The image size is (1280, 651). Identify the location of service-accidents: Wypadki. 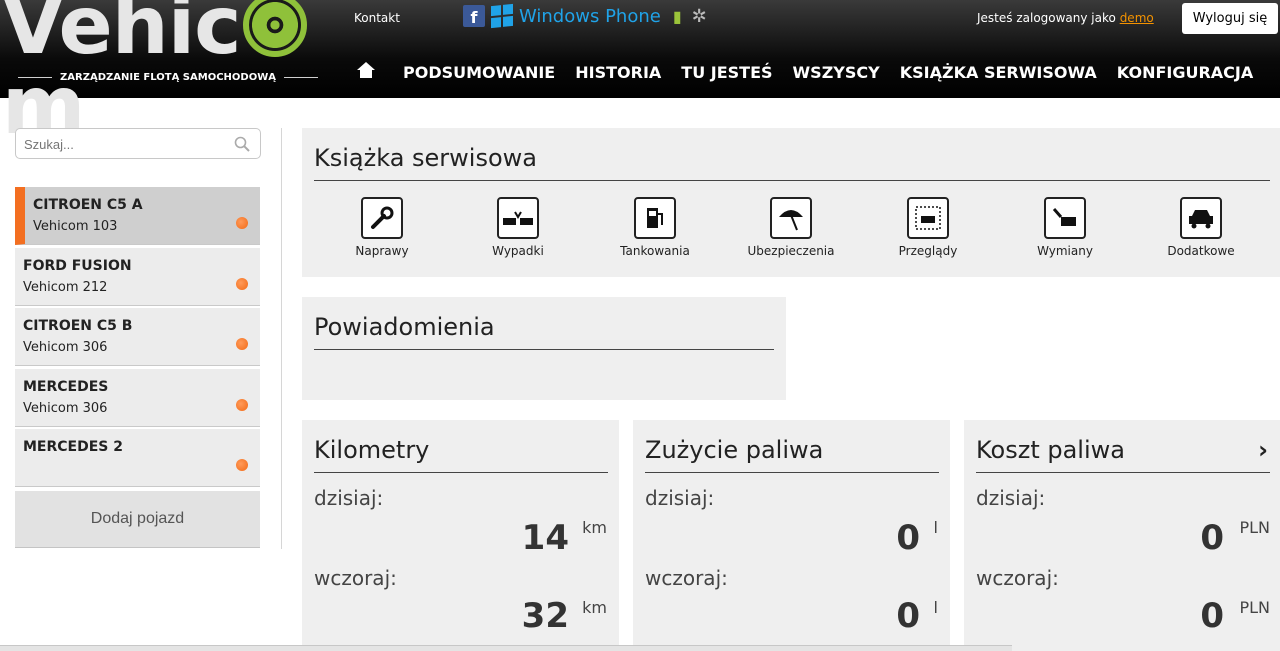
(518, 227).